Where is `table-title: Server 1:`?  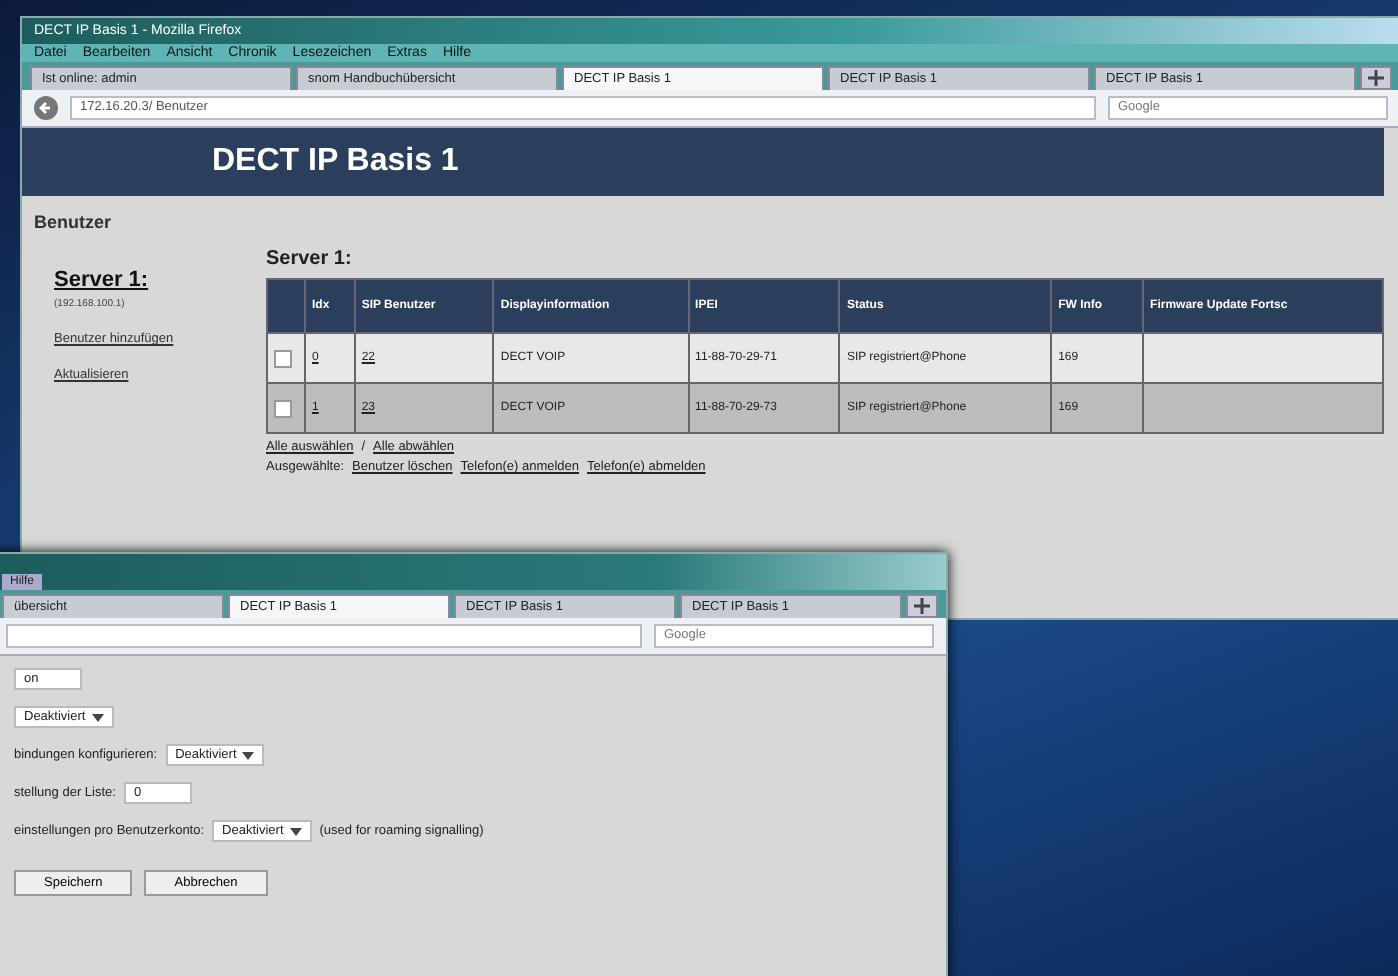
table-title: Server 1: is located at coordinates (310, 259).